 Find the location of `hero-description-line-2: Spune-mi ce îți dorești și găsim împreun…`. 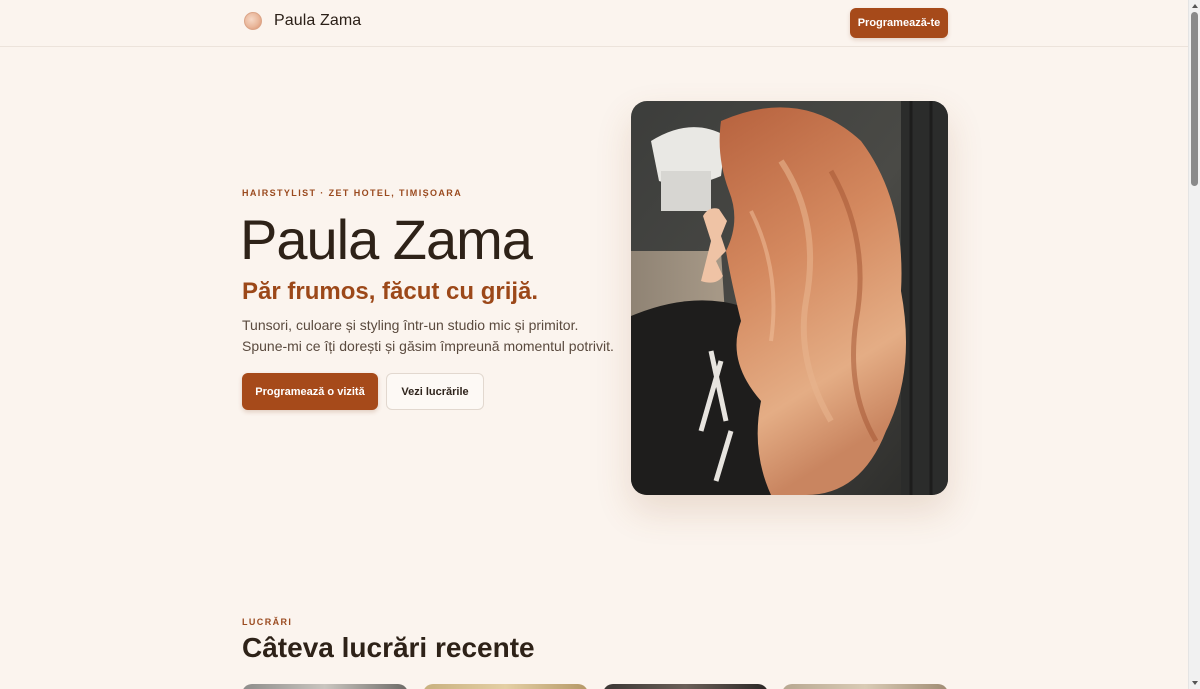

hero-description-line-2: Spune-mi ce îți dorești și găsim împreun… is located at coordinates (428, 345).